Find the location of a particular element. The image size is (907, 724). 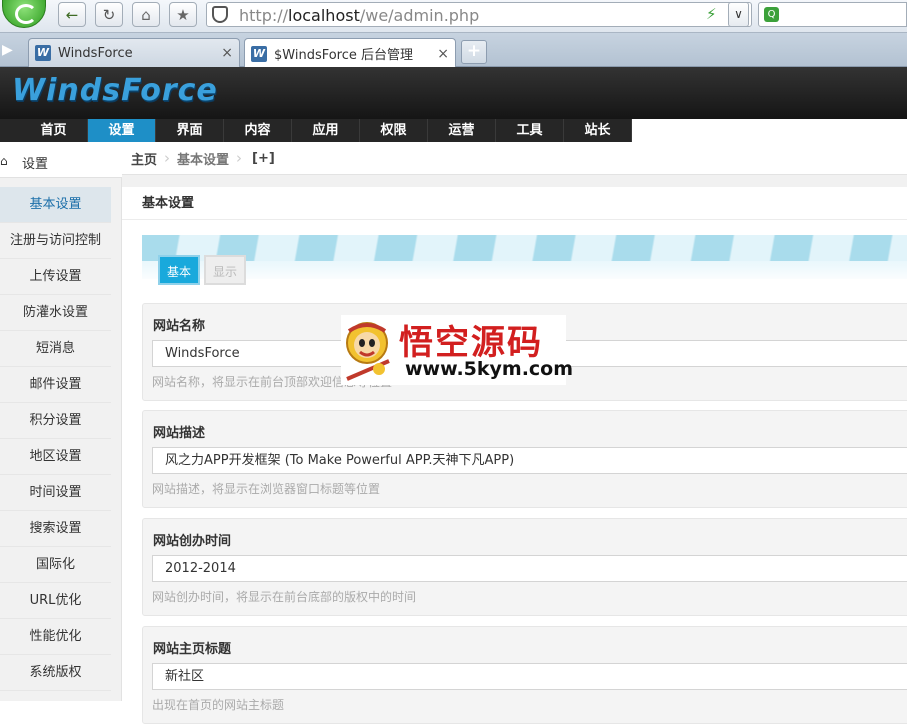

field-label: 网站创办时间 is located at coordinates (192, 541).